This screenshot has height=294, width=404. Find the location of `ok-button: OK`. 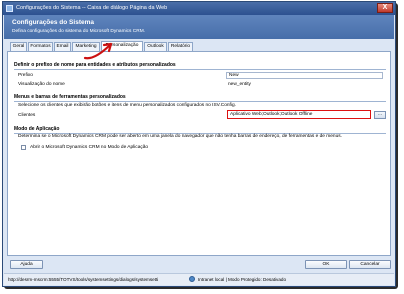

ok-button: OK is located at coordinates (326, 264).